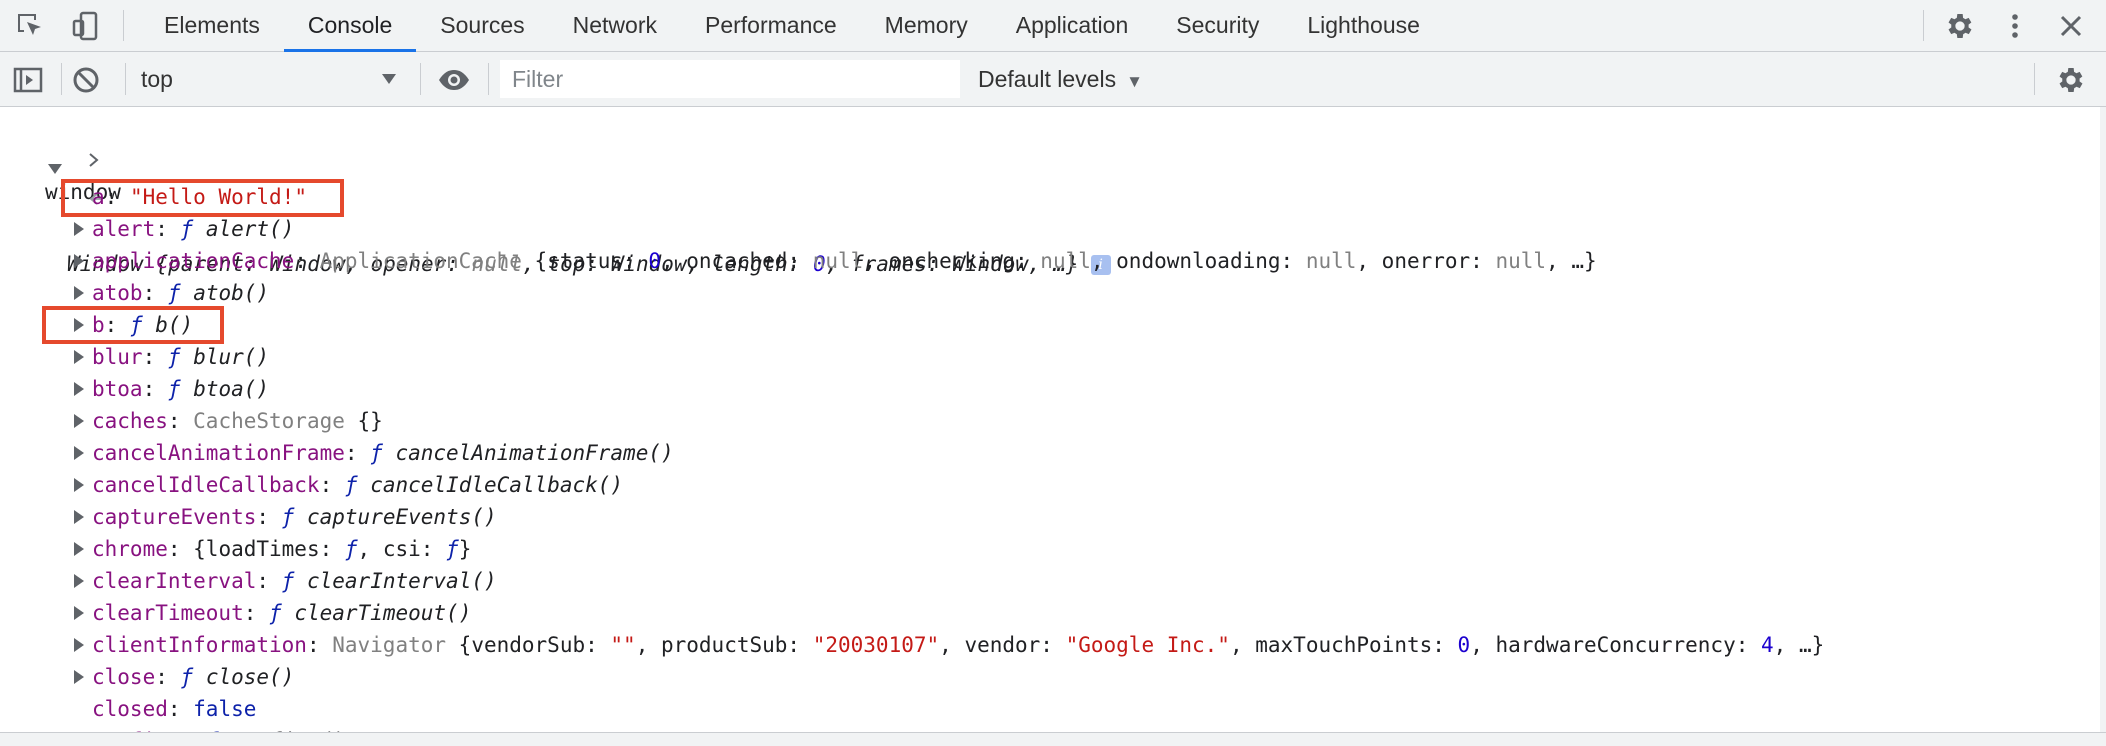 The width and height of the screenshot is (2106, 746). Describe the element at coordinates (1040, 293) in the screenshot. I see `property-row-atob: atob: ƒ atob()` at that location.